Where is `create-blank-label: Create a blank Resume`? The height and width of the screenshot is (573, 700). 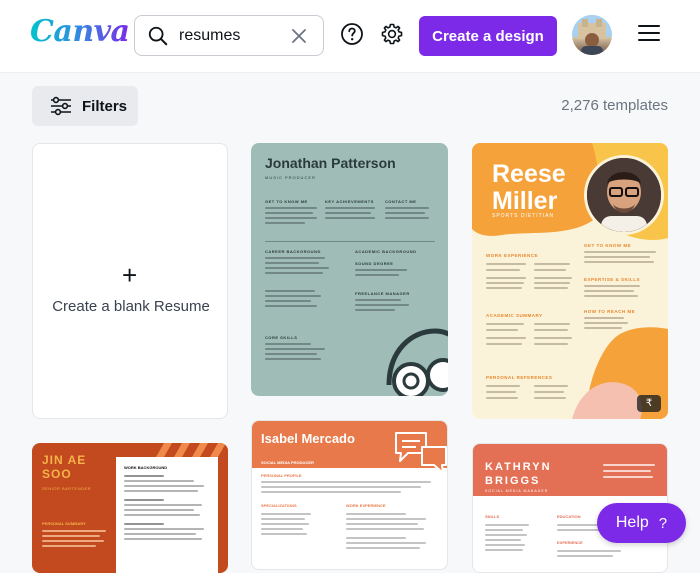
create-blank-label: Create a blank Resume is located at coordinates (131, 306).